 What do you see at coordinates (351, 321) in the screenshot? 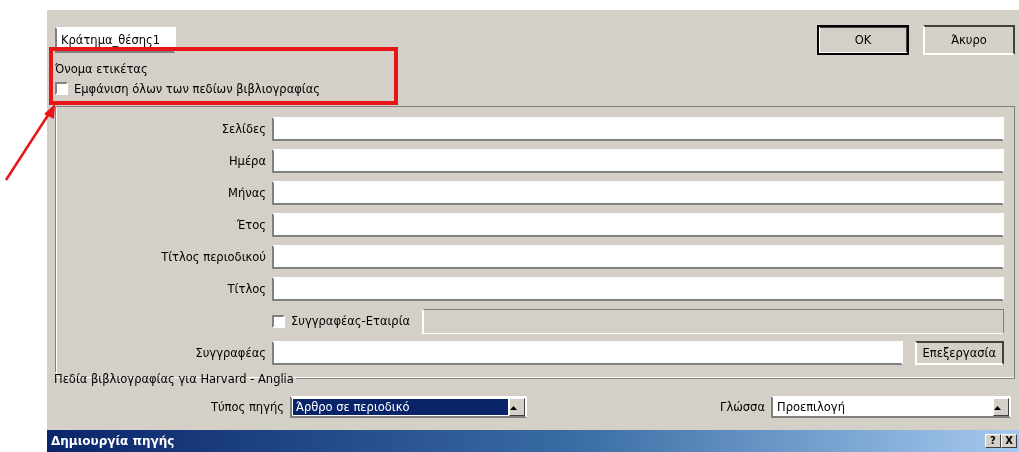
I see `checkbox-label: Συγγραφέας-Εταιρία` at bounding box center [351, 321].